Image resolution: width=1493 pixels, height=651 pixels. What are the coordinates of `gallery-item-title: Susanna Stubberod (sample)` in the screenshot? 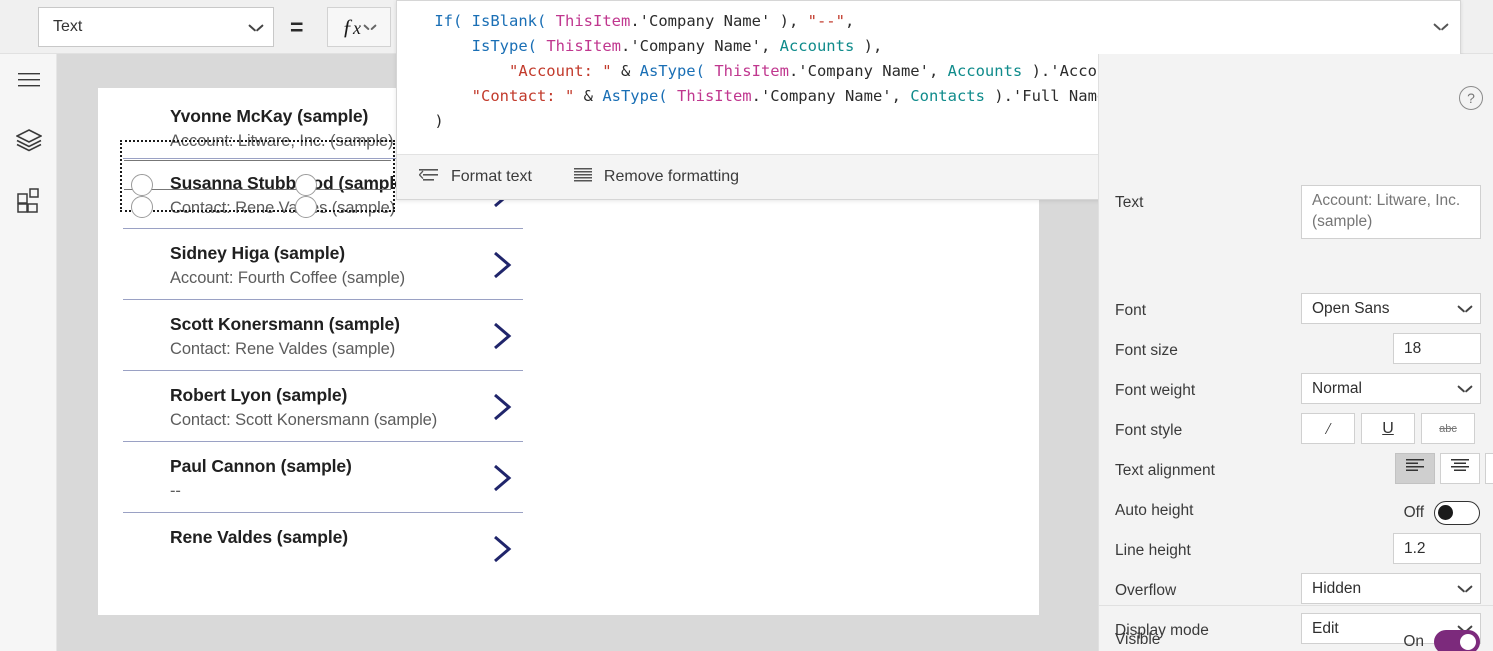 It's located at (290, 183).